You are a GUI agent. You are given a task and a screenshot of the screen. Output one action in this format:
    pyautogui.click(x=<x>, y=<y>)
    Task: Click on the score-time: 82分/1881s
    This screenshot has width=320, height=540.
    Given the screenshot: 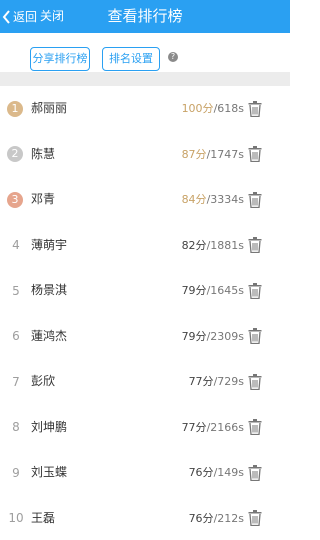 What is the action you would take?
    pyautogui.click(x=213, y=246)
    